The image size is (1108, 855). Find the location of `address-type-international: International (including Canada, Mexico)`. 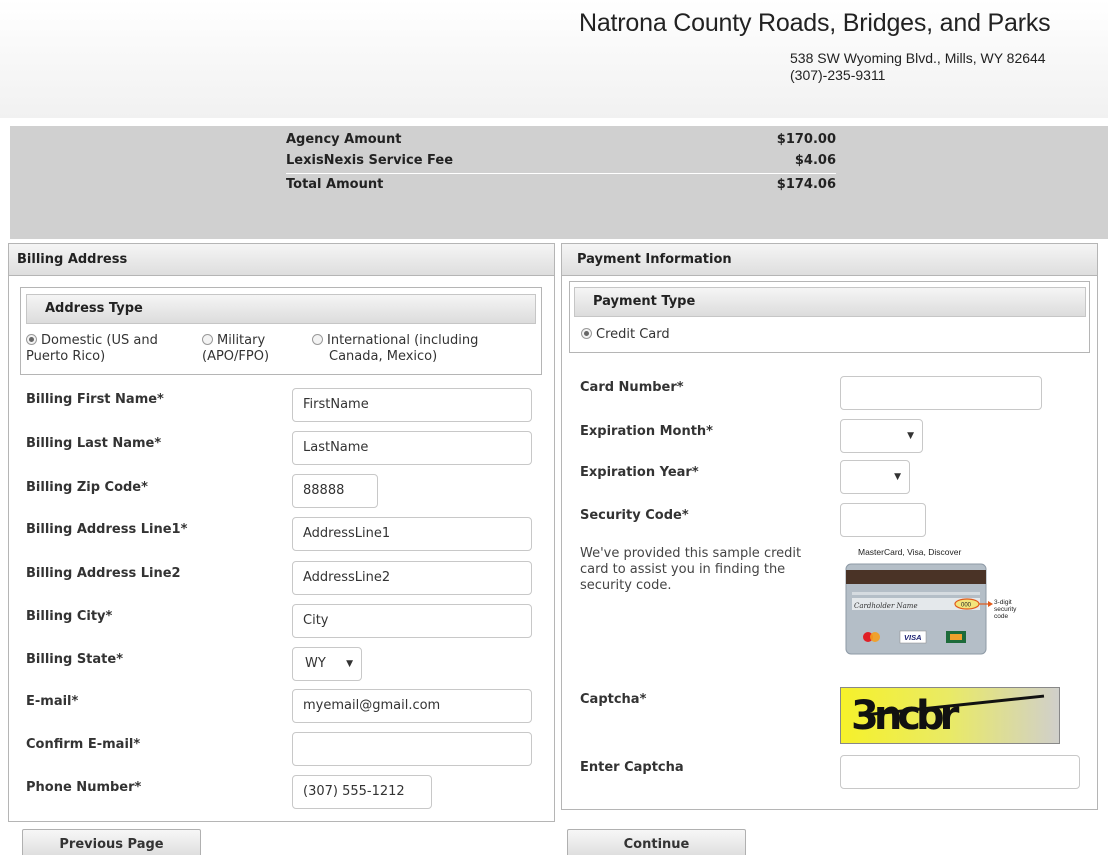

address-type-international: International (including Canada, Mexico) is located at coordinates (412, 349).